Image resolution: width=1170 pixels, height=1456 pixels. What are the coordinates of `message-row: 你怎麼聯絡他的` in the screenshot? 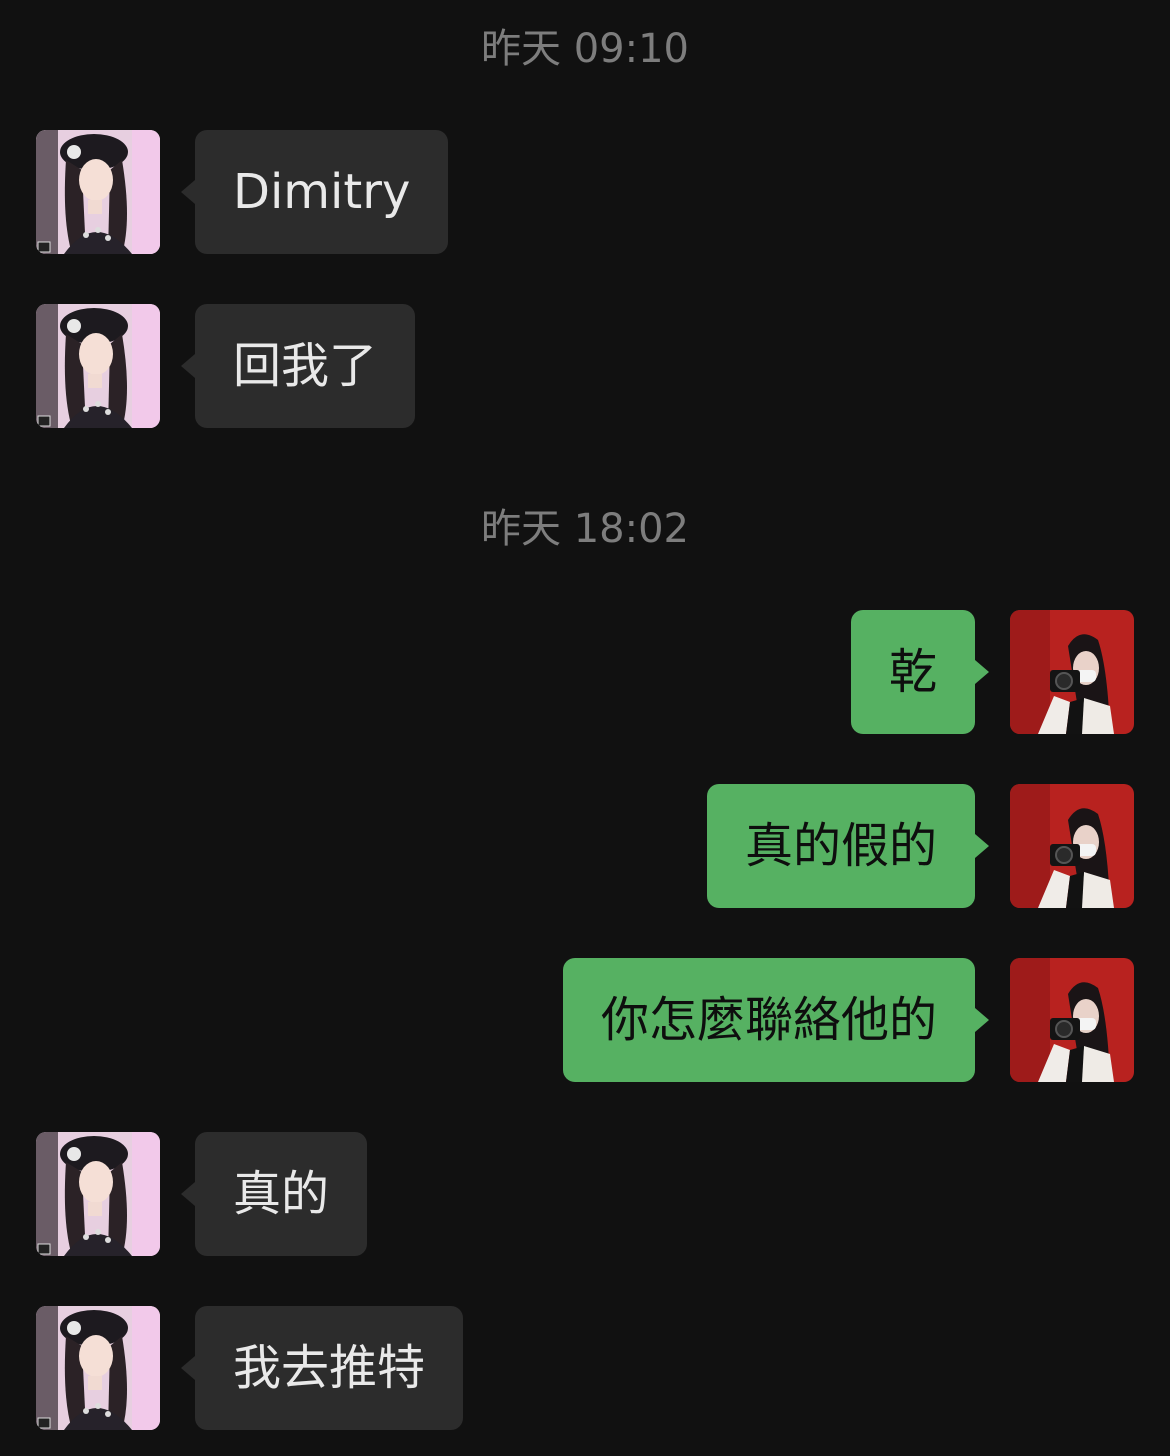 It's located at (585, 1020).